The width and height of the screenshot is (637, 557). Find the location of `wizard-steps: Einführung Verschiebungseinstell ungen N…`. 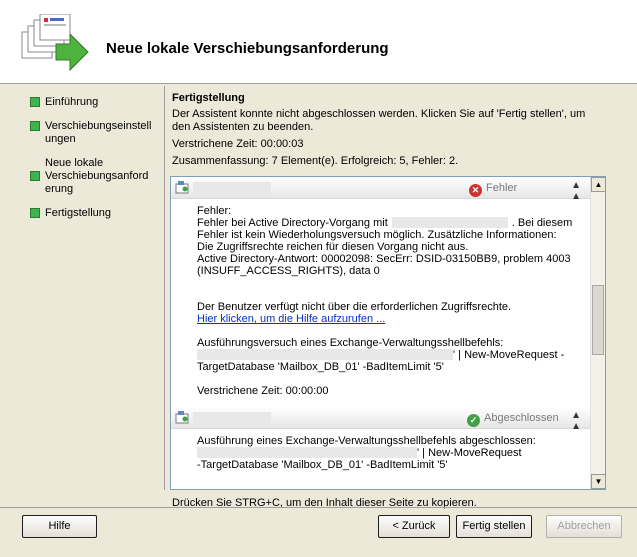

wizard-steps: Einführung Verschiebungseinstell ungen N… is located at coordinates (95, 163).